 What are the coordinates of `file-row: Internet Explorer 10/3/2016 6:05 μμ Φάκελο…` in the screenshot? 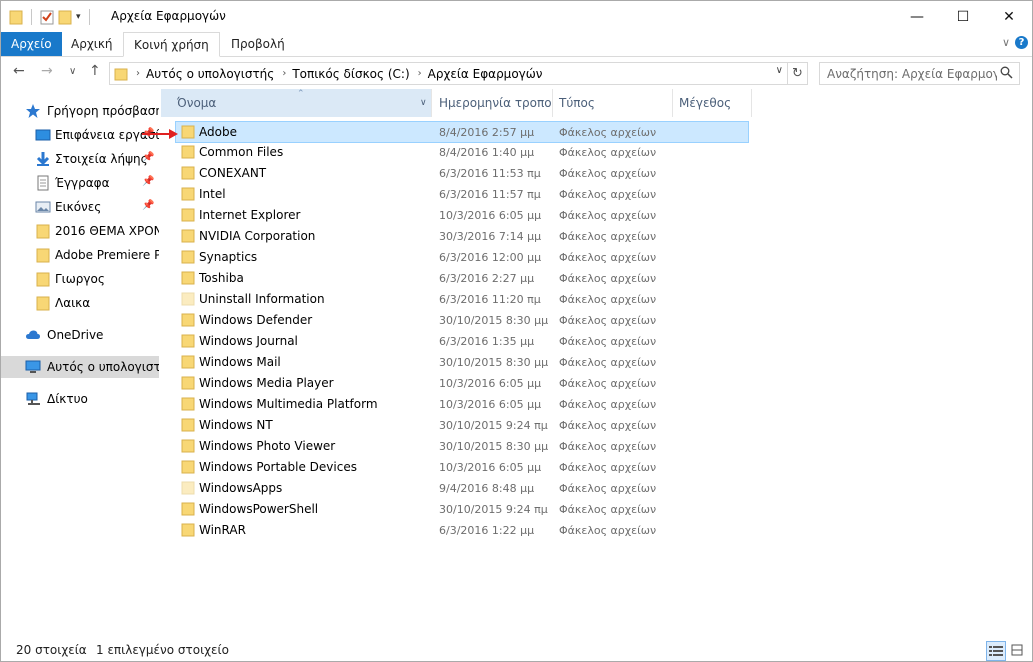 It's located at (462, 215).